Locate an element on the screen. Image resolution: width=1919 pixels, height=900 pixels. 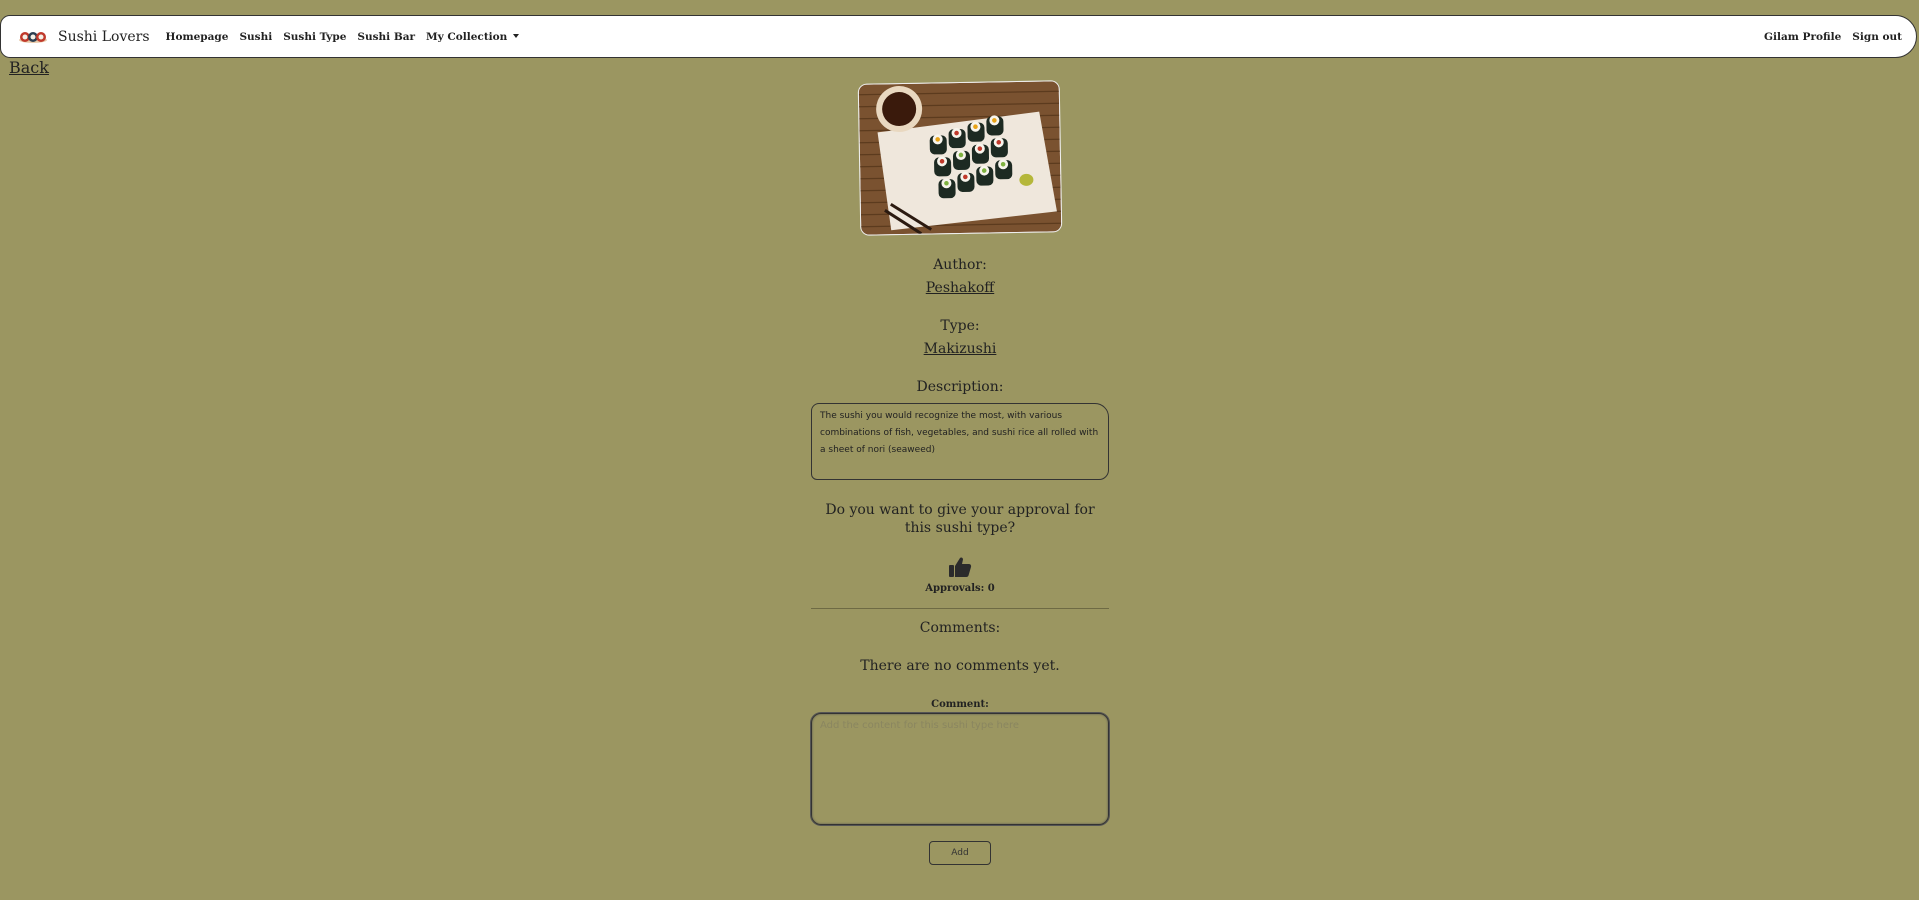
author-link: Peshakoff is located at coordinates (960, 288).